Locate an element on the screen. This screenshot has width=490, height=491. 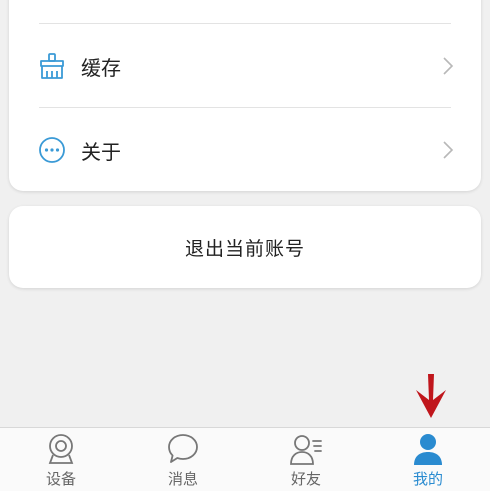
tab-friends: 好友 is located at coordinates (306, 459).